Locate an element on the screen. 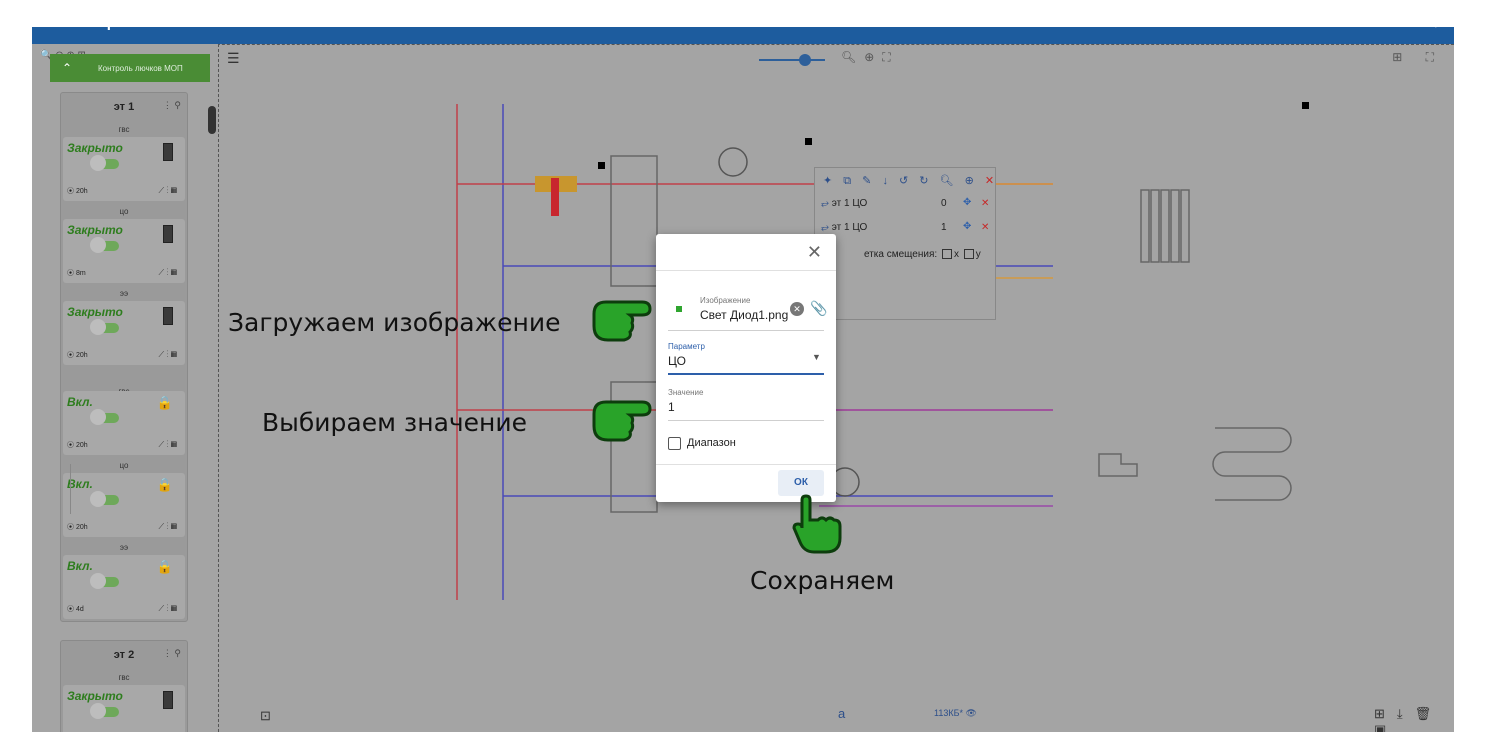 This screenshot has height=752, width=1486. annotation-save: Сохраняем is located at coordinates (822, 580).